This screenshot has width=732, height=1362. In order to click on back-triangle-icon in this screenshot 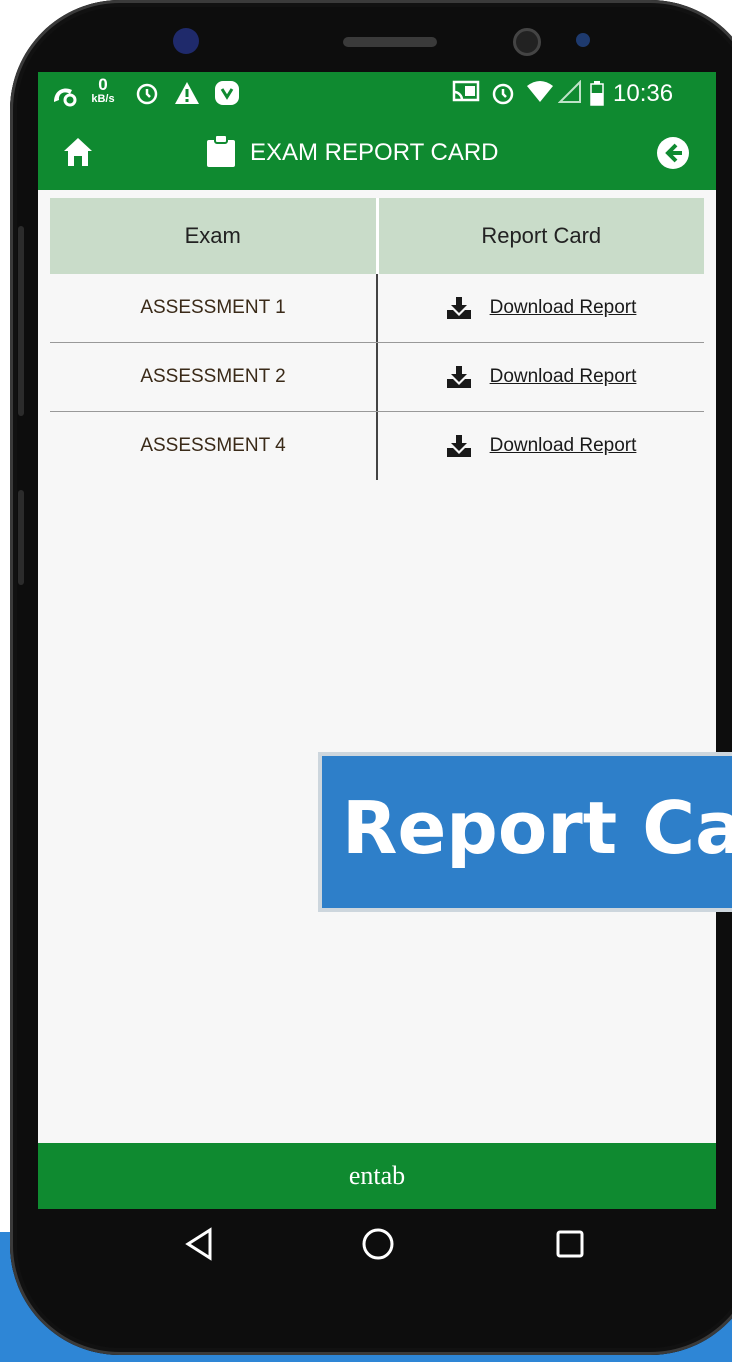, I will do `click(200, 1246)`.